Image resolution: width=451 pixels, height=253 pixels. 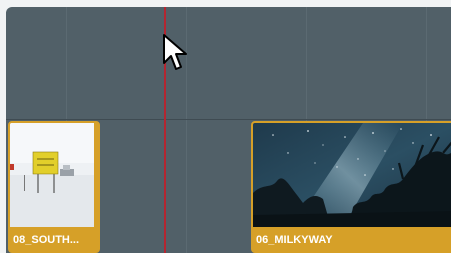 I want to click on clip-thumbnail-snow, so click(x=54, y=176).